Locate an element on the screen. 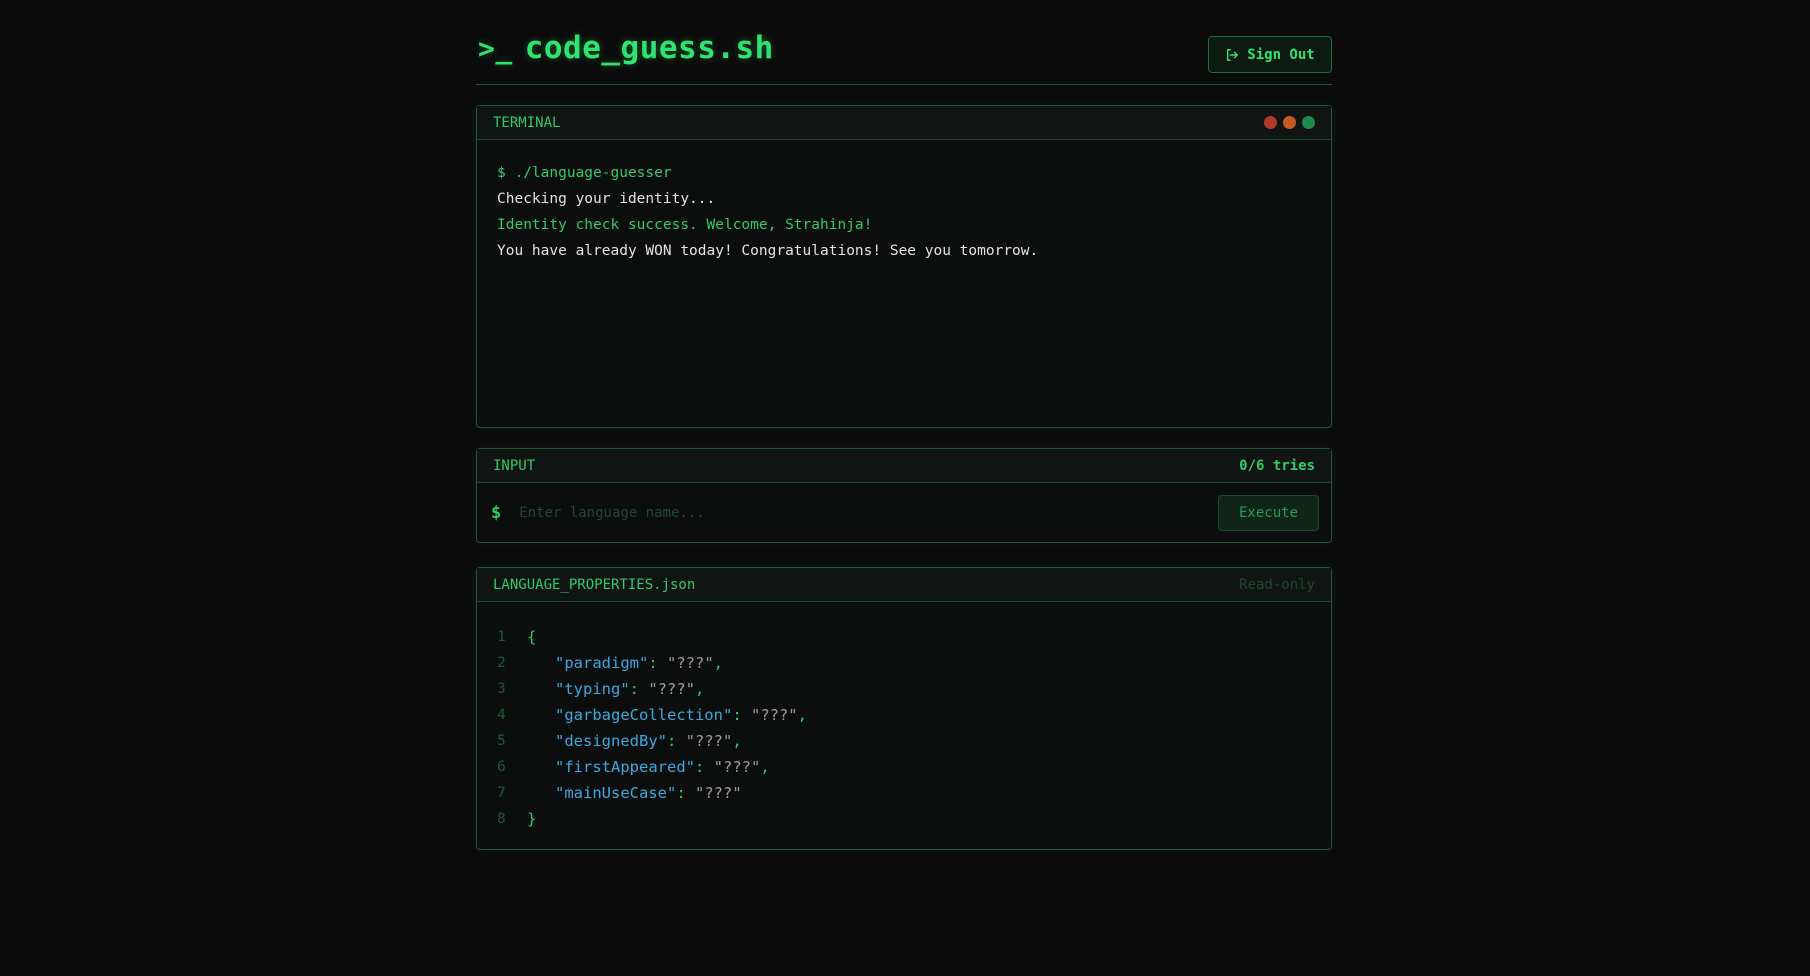 This screenshot has height=976, width=1810. sign-out-button: Sign Out is located at coordinates (1270, 54).